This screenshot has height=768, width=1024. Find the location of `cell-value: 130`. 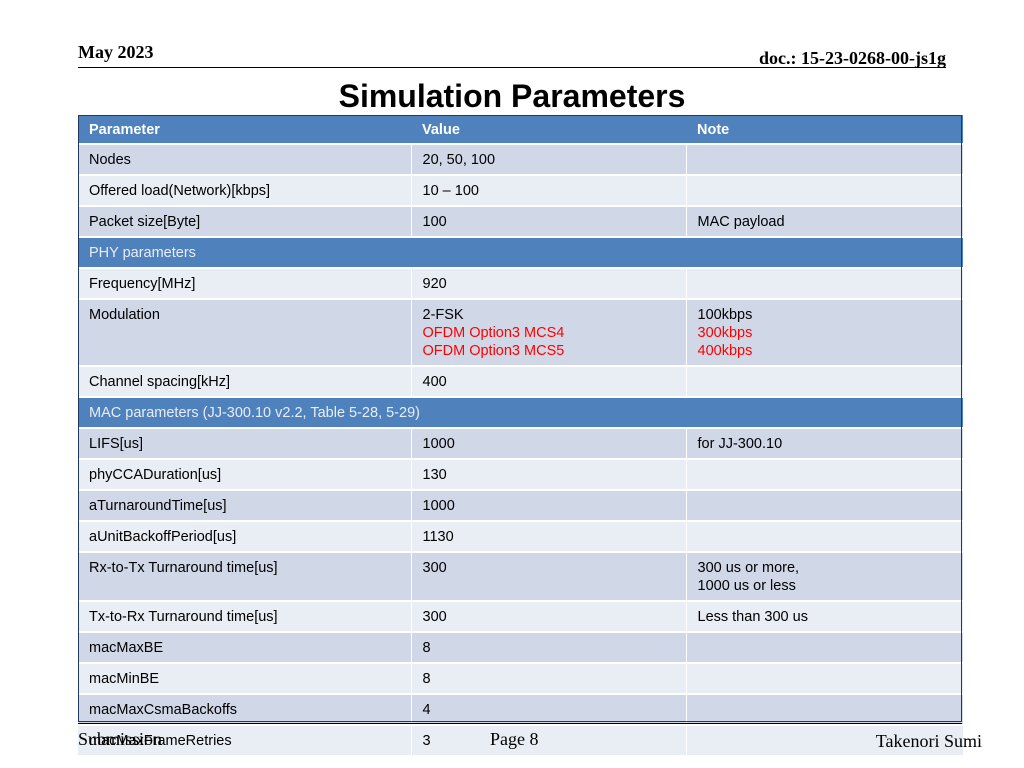

cell-value: 130 is located at coordinates (548, 474).